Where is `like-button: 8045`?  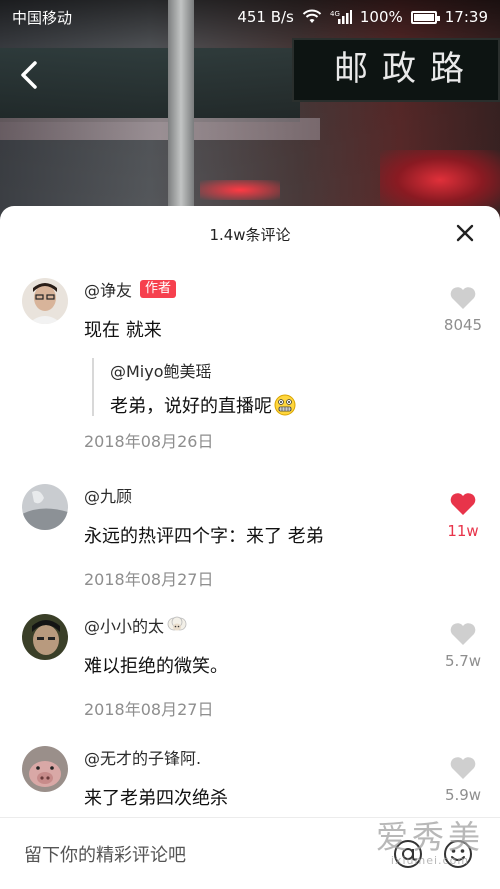
like-button: 8045 is located at coordinates (463, 310).